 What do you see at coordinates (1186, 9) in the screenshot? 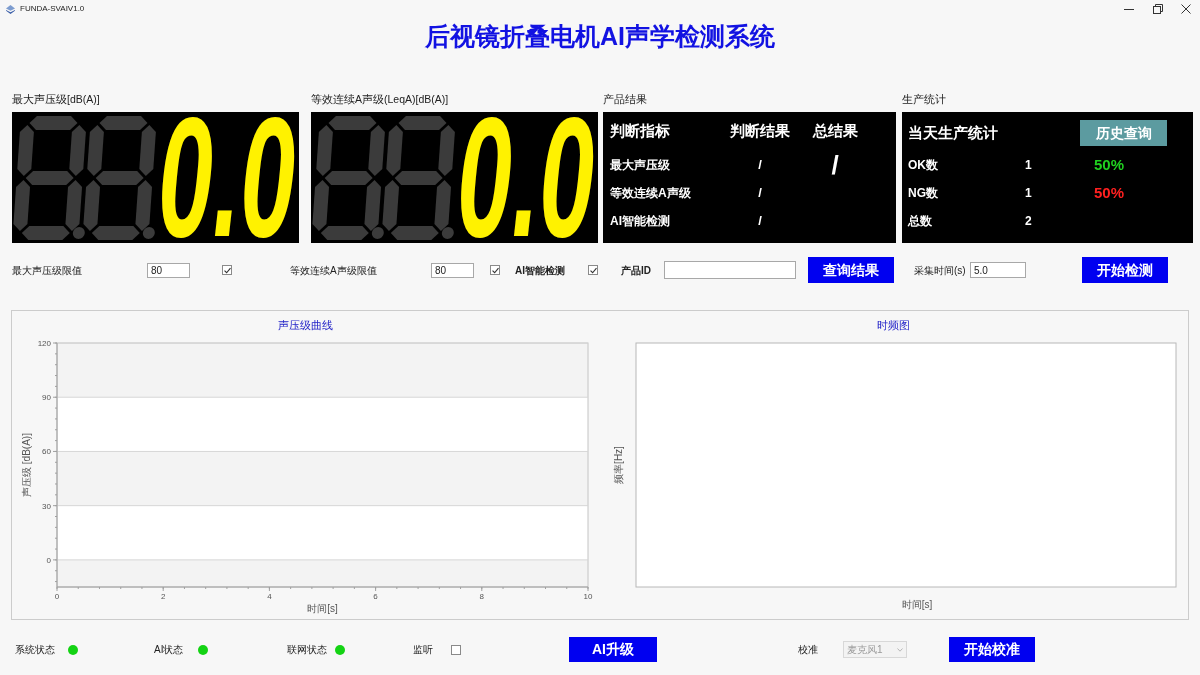
I see `close-icon` at bounding box center [1186, 9].